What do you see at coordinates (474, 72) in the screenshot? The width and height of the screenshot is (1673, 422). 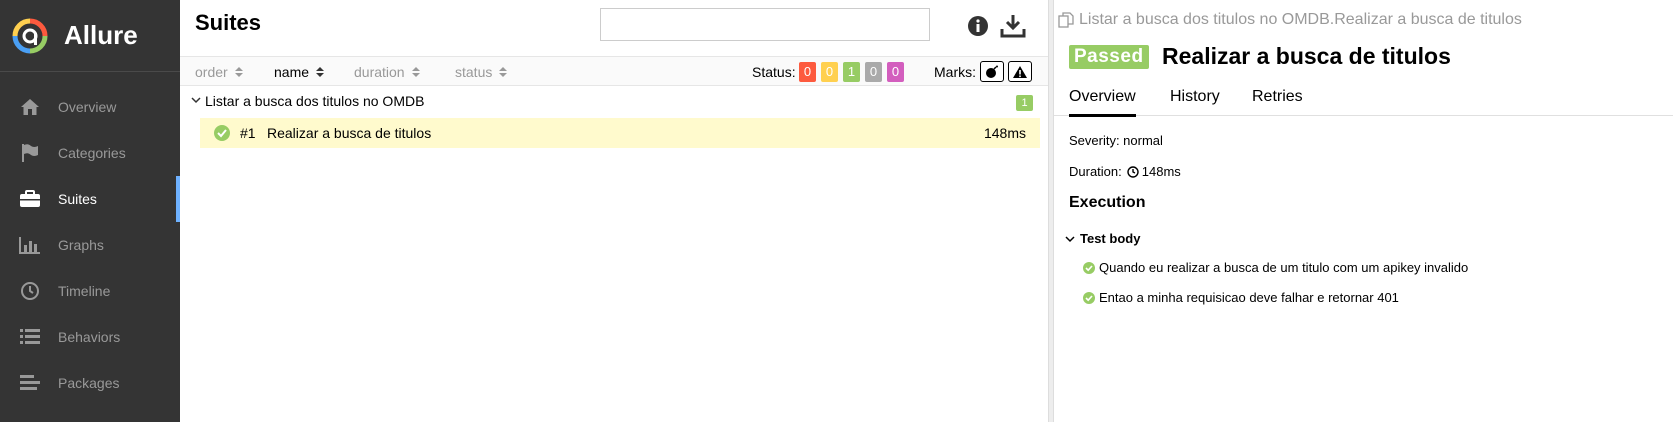 I see `sort-label: status` at bounding box center [474, 72].